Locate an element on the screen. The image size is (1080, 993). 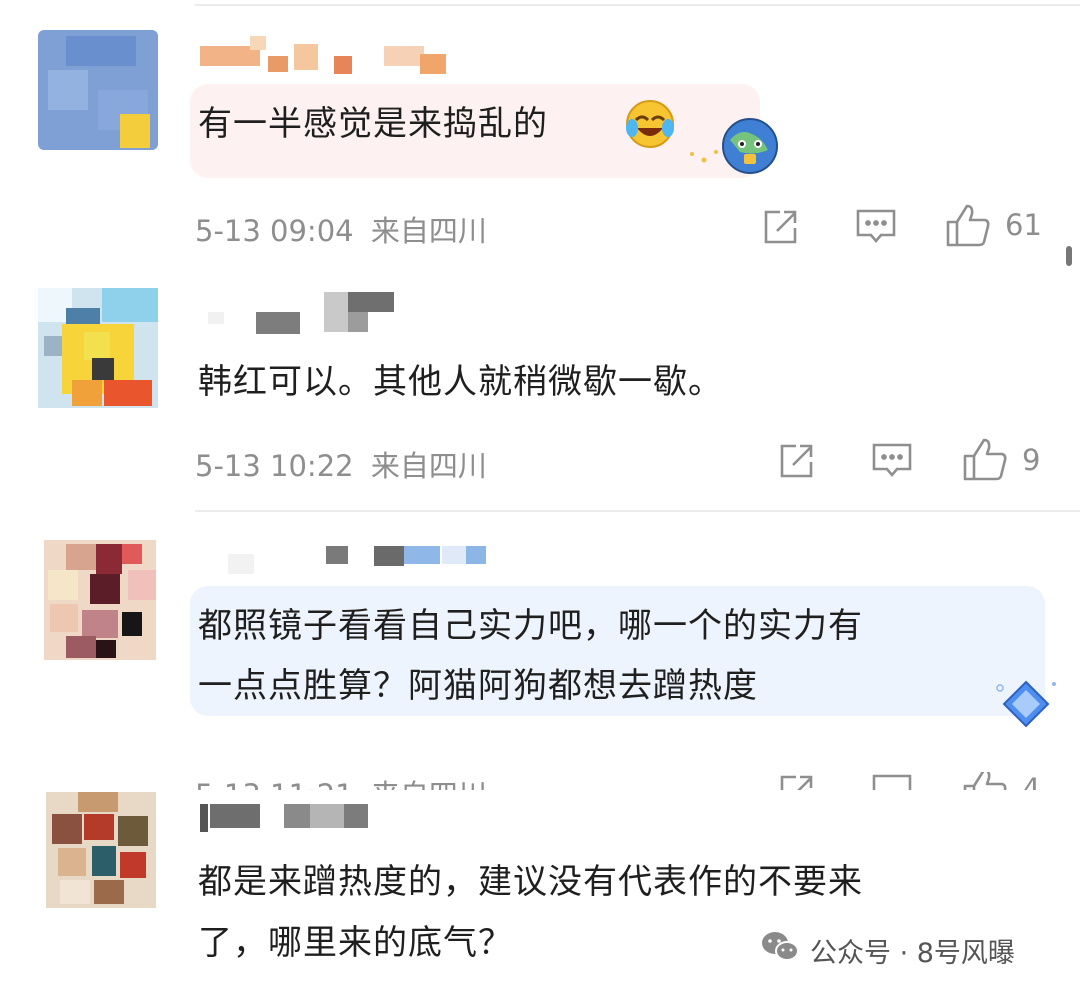
earth-mascot-sticker-icon is located at coordinates (734, 147).